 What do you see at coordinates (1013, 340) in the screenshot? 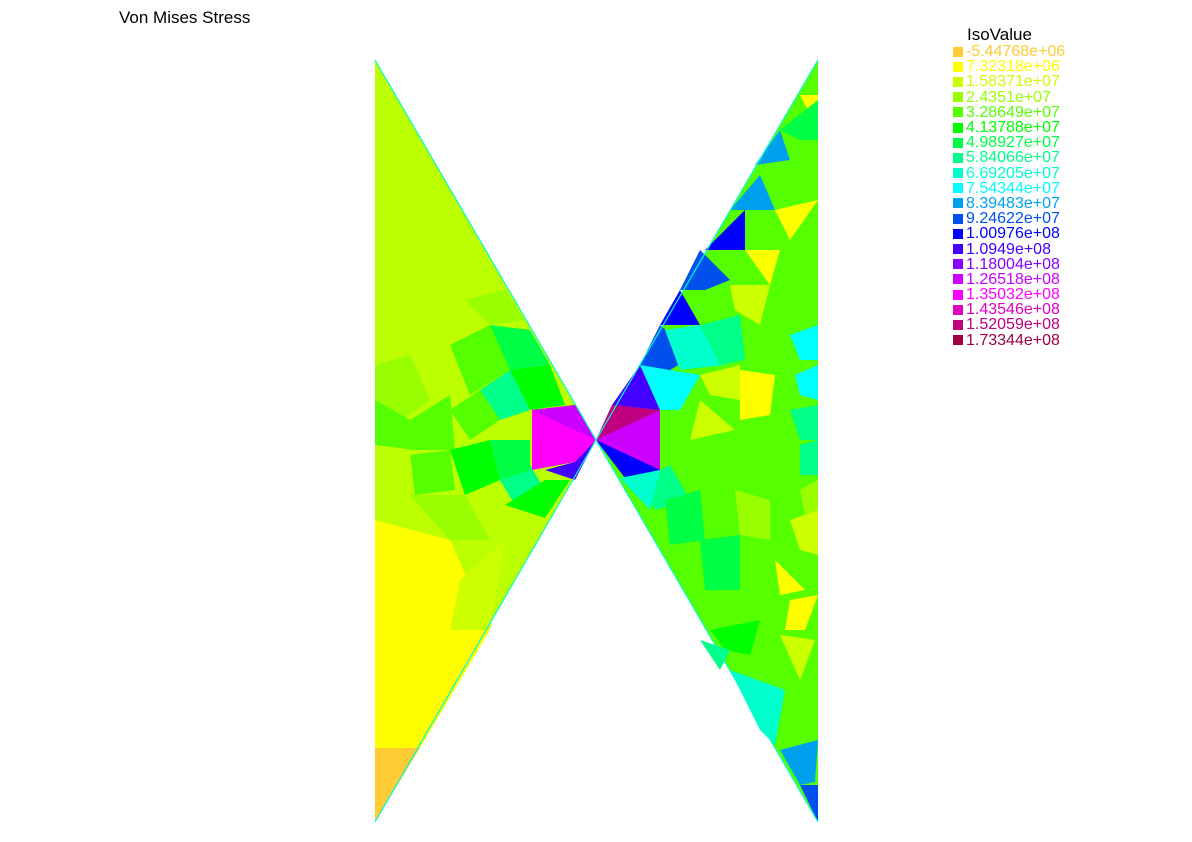
I see `legend-label: 1.73344e+08` at bounding box center [1013, 340].